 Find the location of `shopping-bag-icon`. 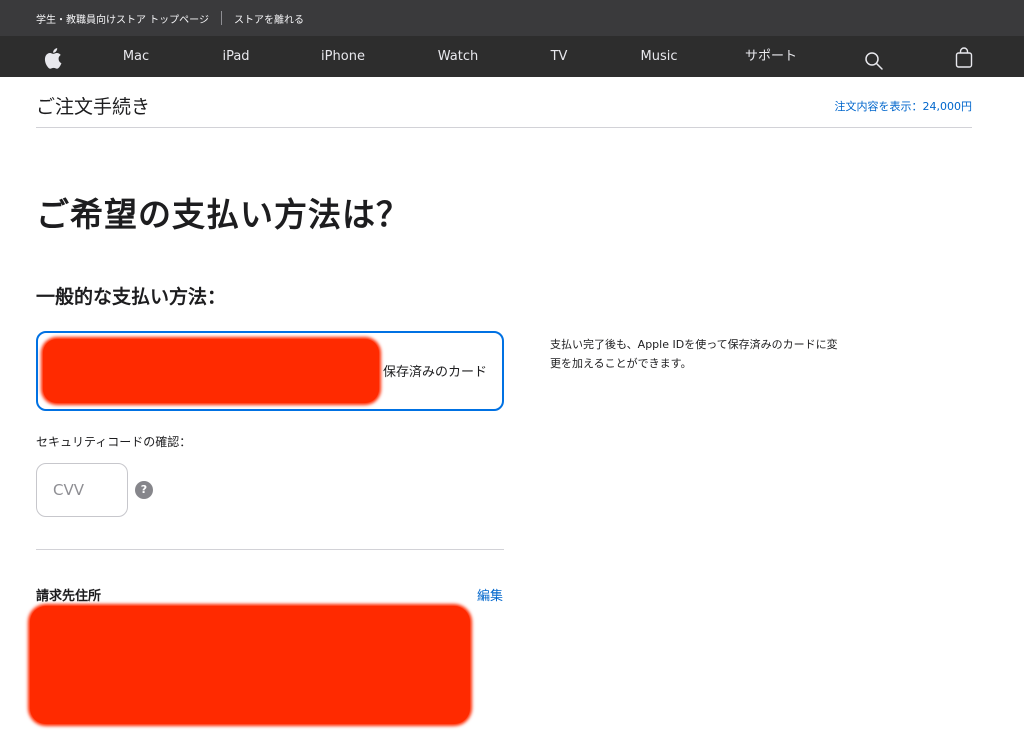

shopping-bag-icon is located at coordinates (964, 56).